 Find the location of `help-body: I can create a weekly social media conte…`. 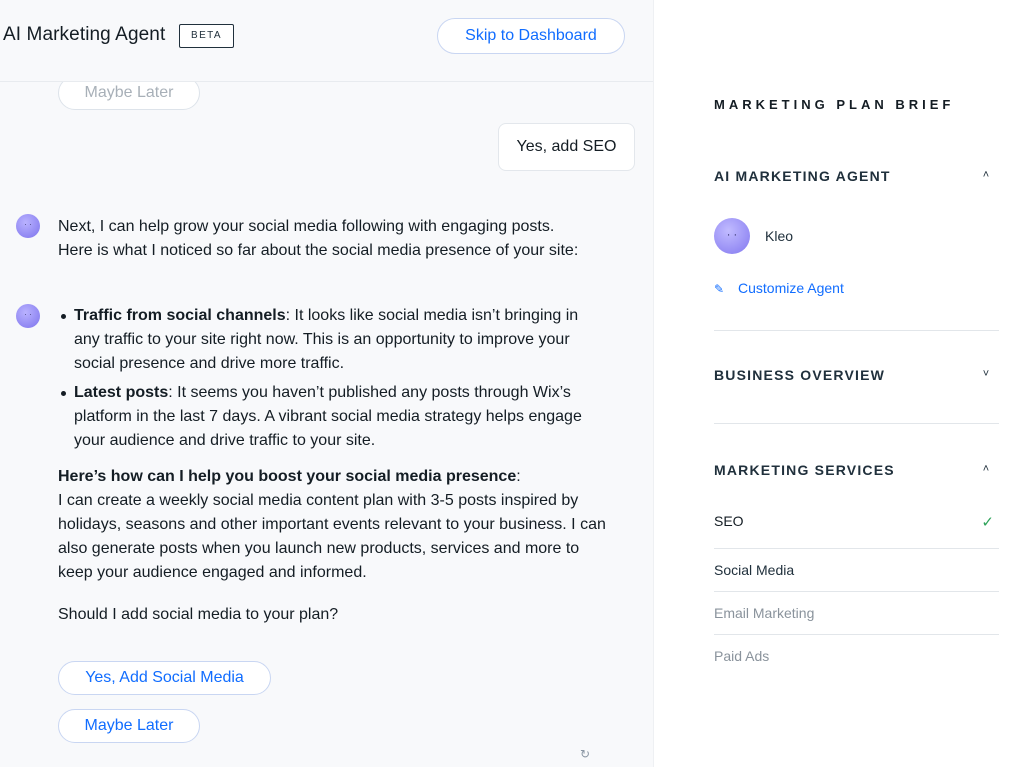

help-body: I can create a weekly social media conte… is located at coordinates (332, 536).